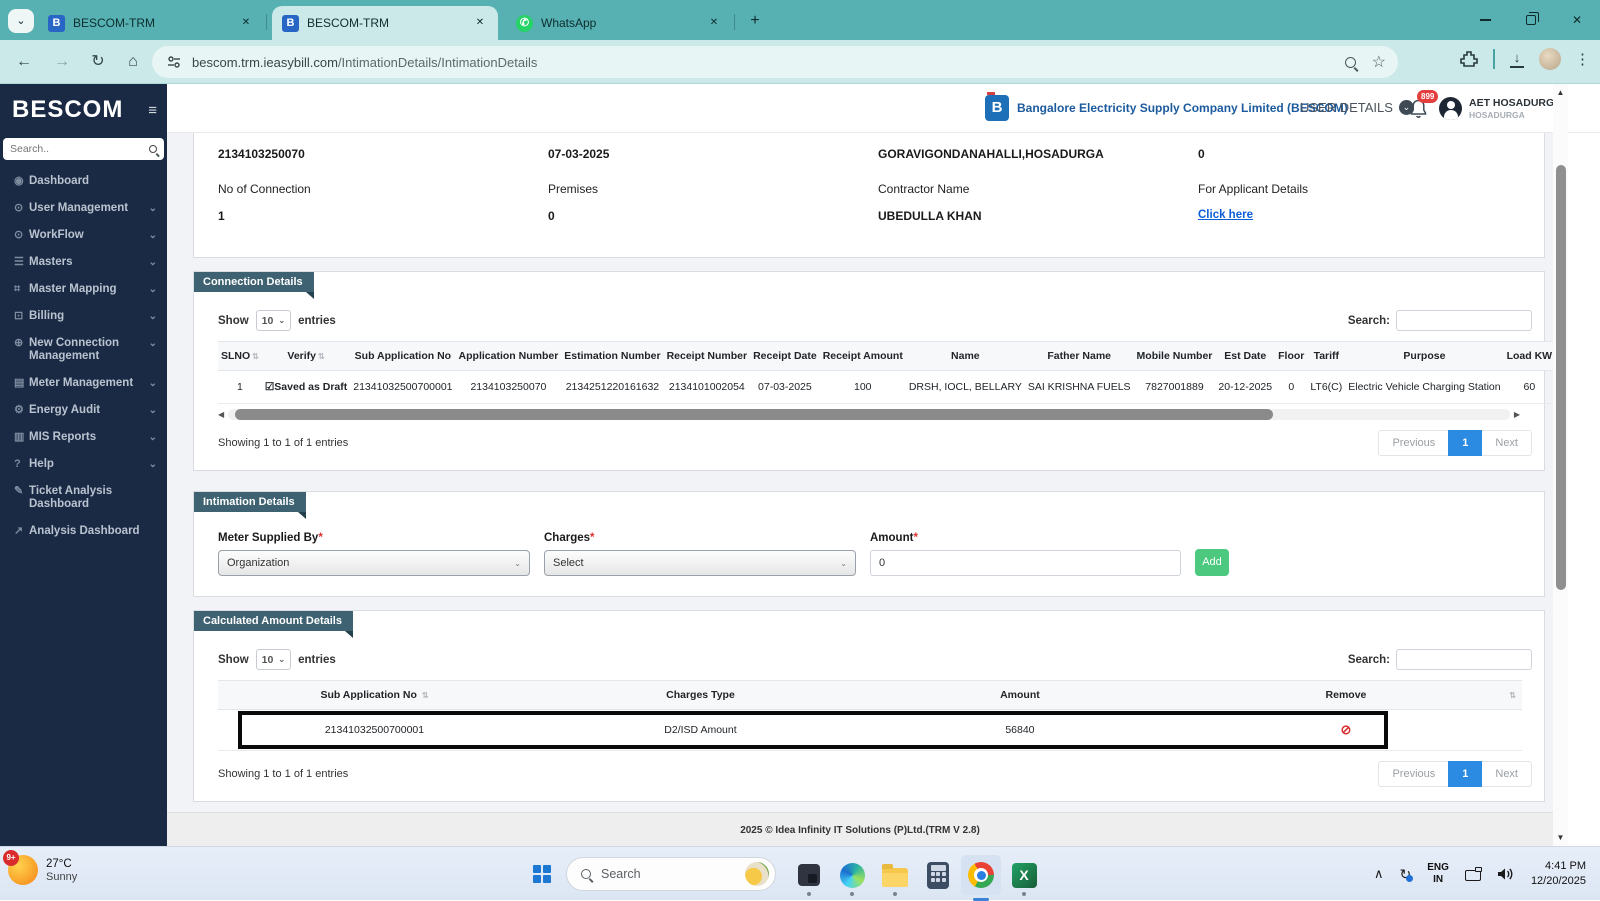 The height and width of the screenshot is (901, 1600). What do you see at coordinates (1079, 356) in the screenshot?
I see `column-header: Father Name` at bounding box center [1079, 356].